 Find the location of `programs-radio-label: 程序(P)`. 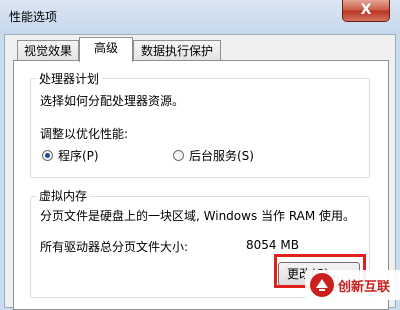

programs-radio-label: 程序(P) is located at coordinates (78, 155).